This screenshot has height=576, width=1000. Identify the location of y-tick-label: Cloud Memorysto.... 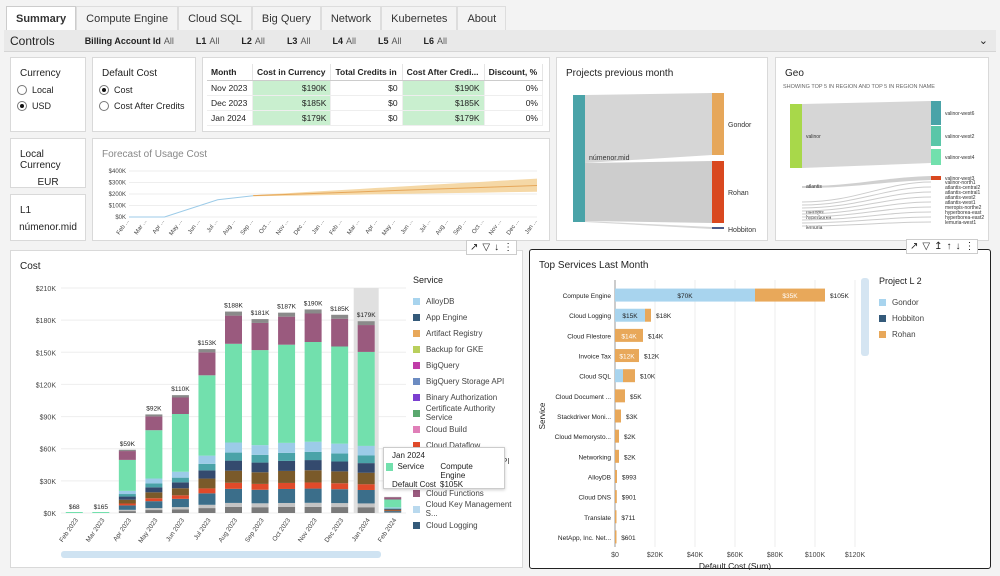
(583, 437).